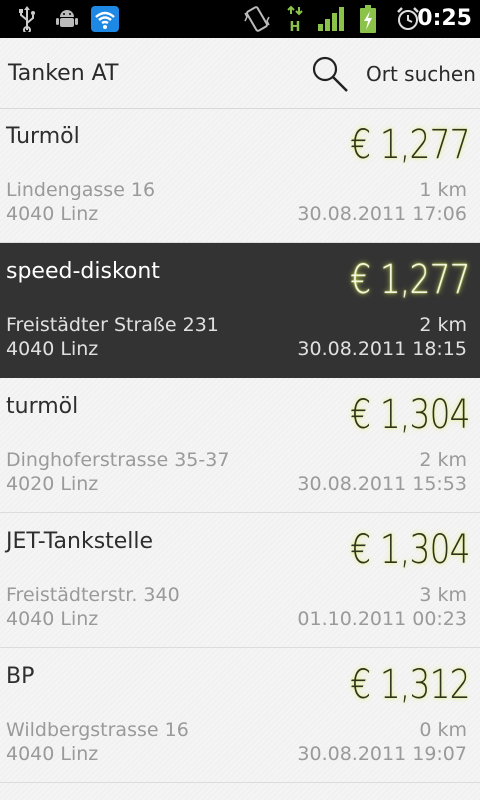  Describe the element at coordinates (382, 349) in the screenshot. I see `station-date: 30.08.2011 18:15` at that location.